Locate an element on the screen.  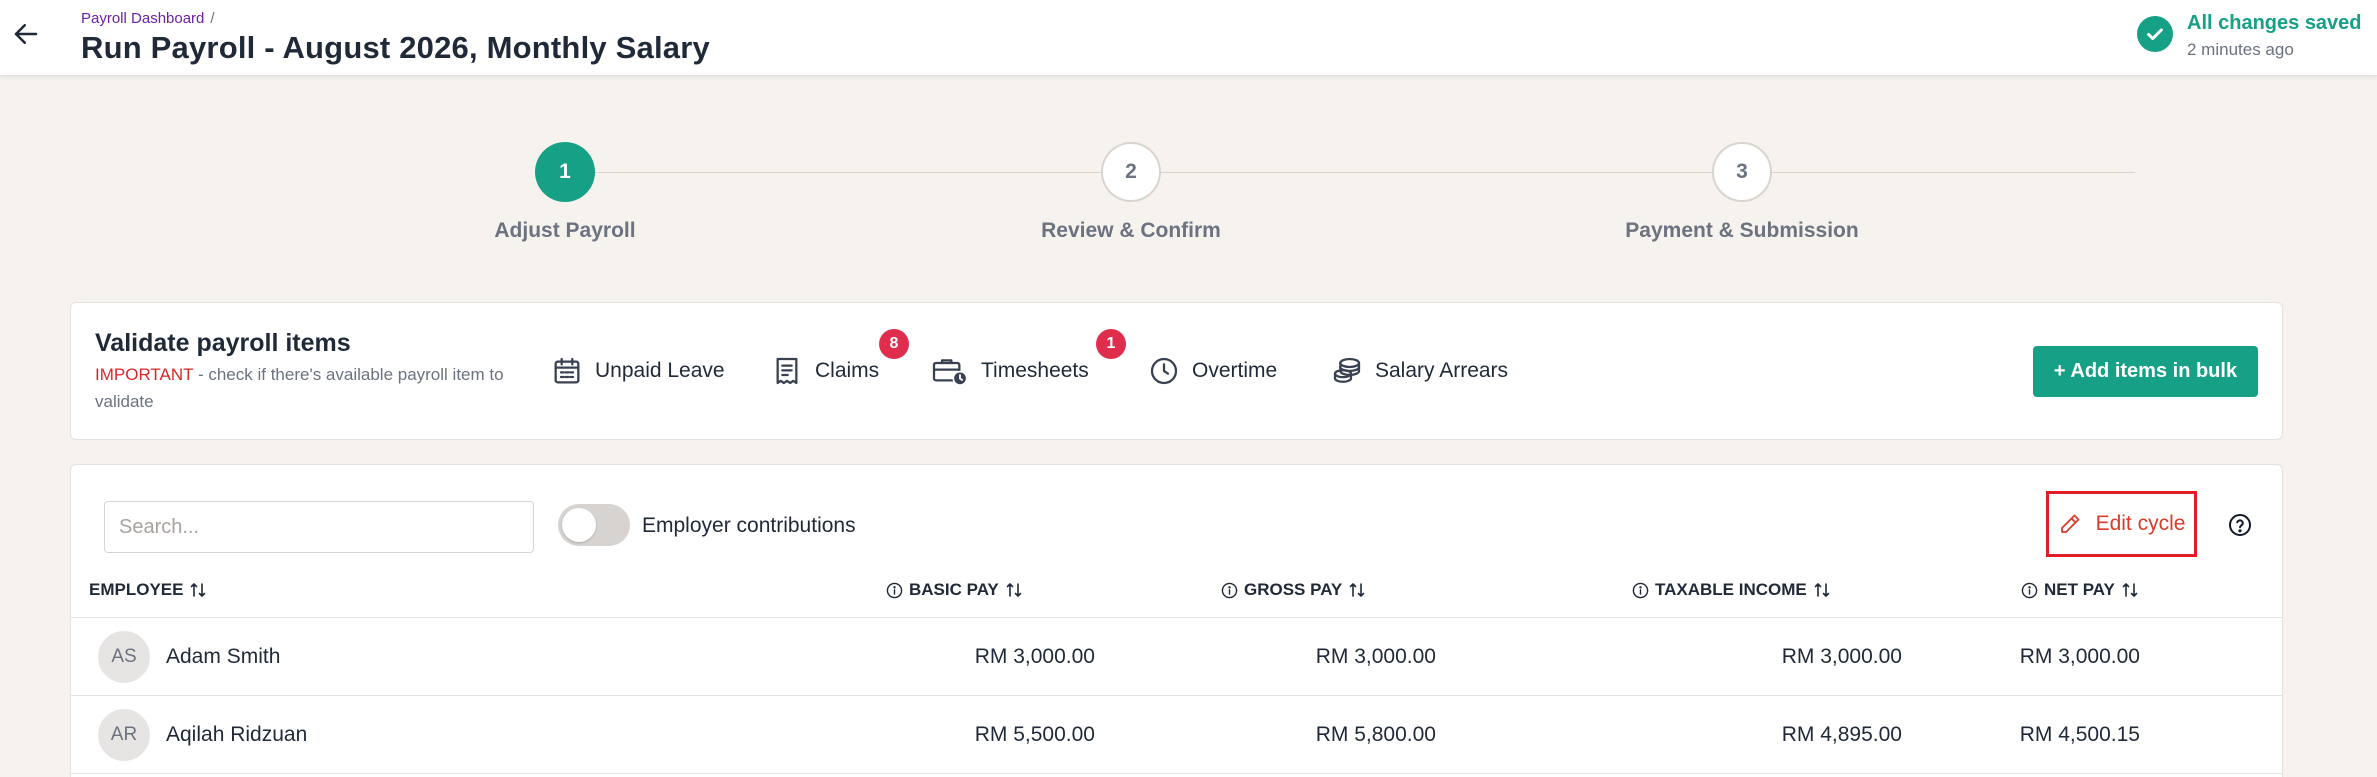
timesheets-item: Timesheets is located at coordinates (1010, 371).